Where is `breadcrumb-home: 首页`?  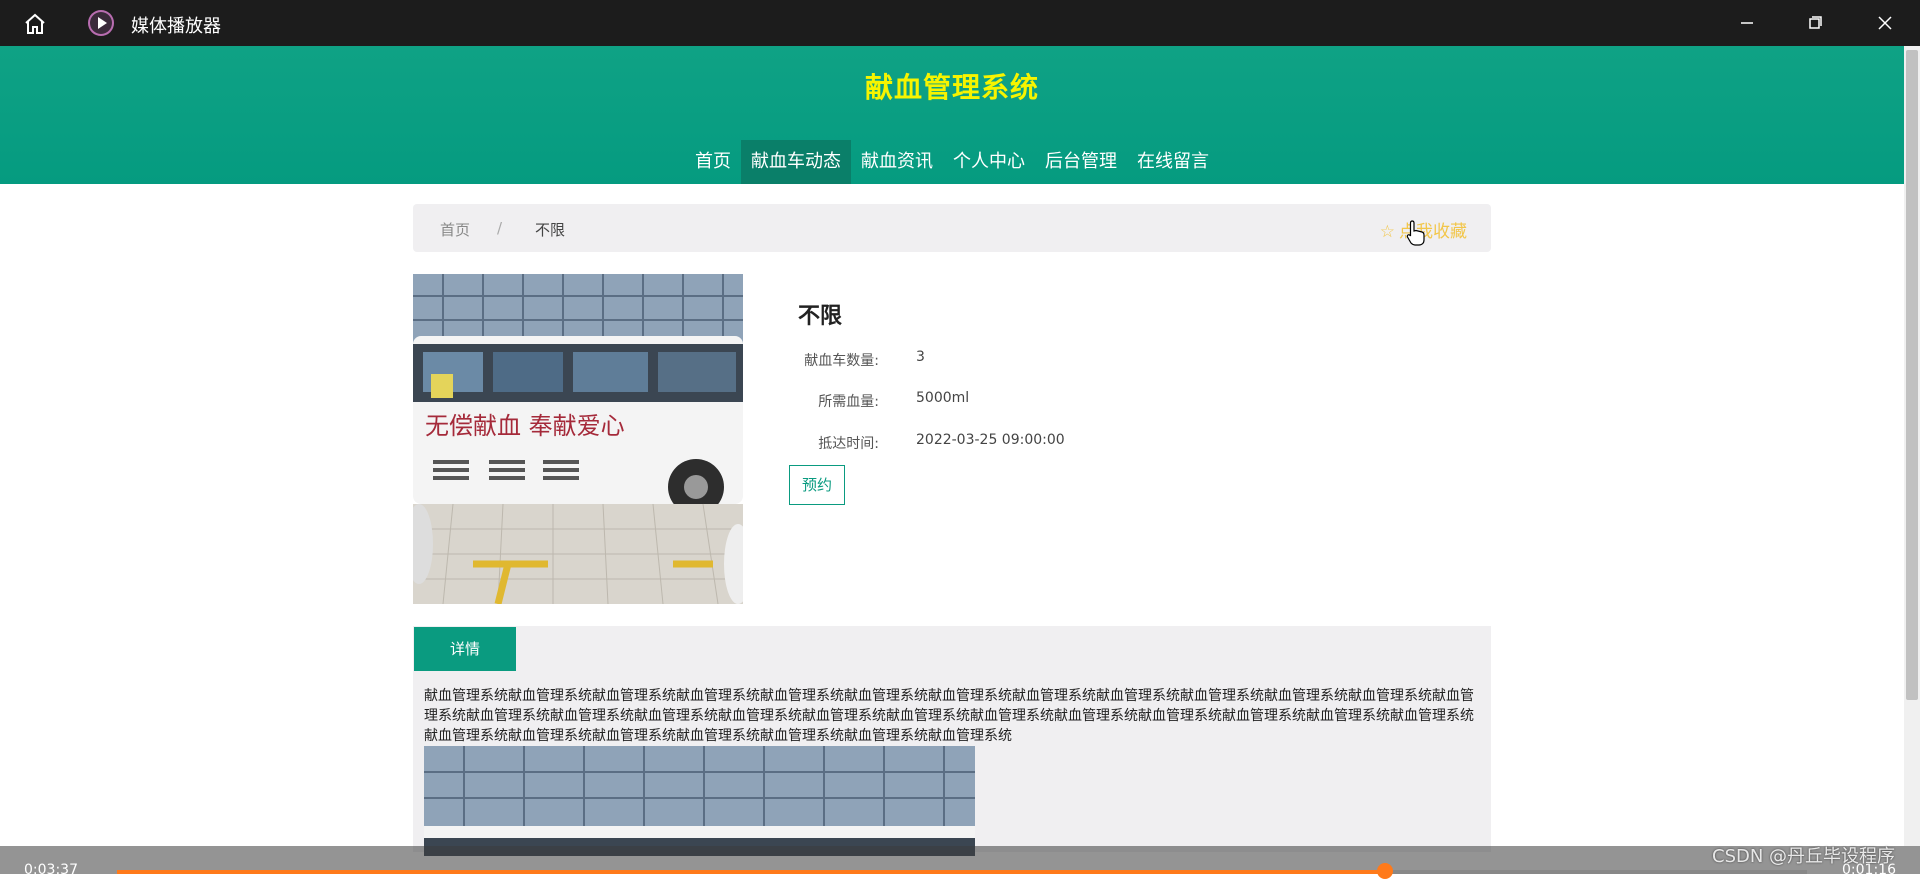
breadcrumb-home: 首页 is located at coordinates (455, 229).